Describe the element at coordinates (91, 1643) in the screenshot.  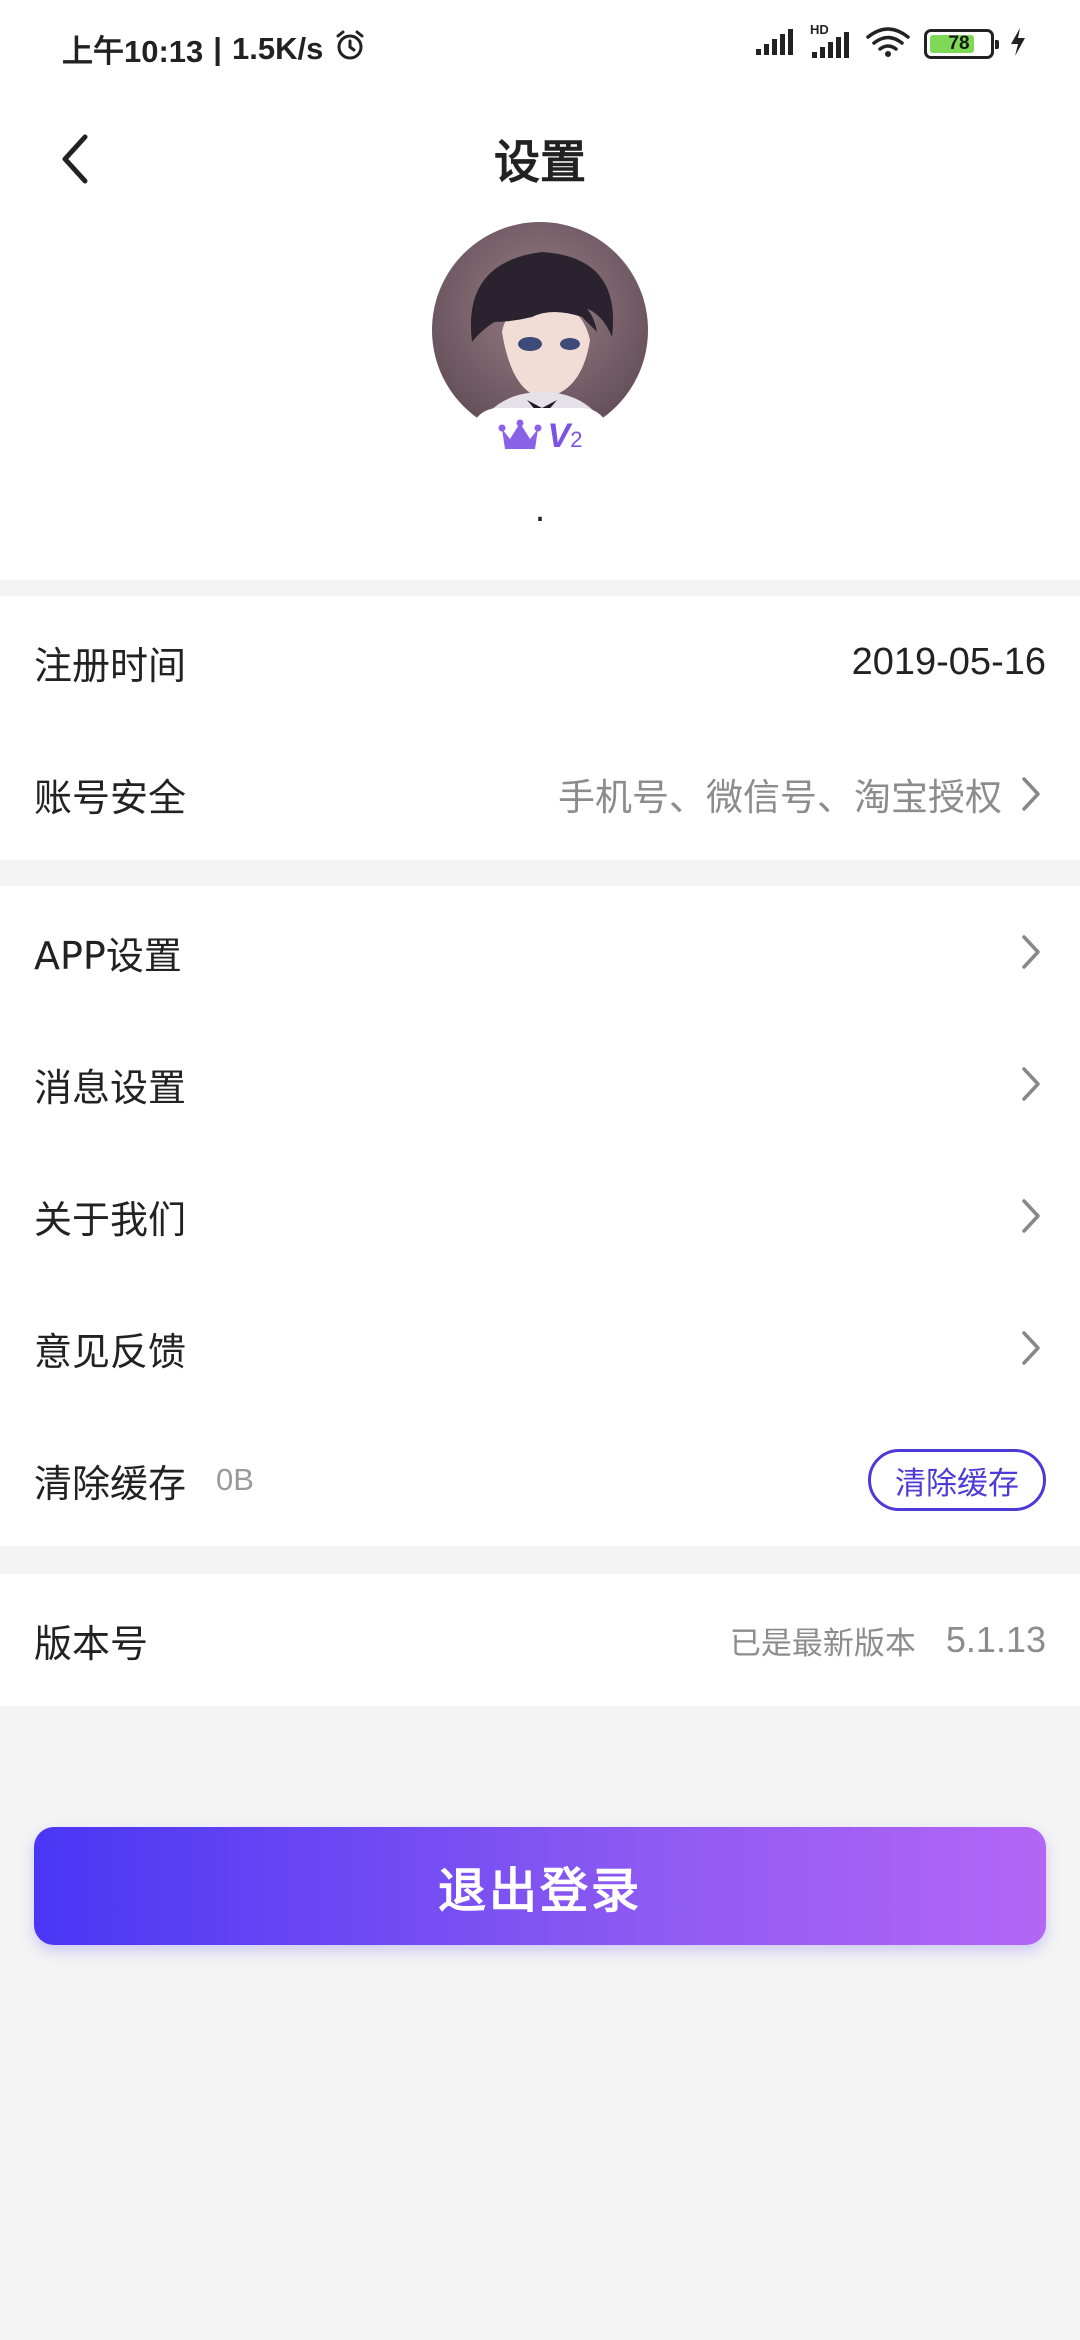
I see `version-label: 版本号` at that location.